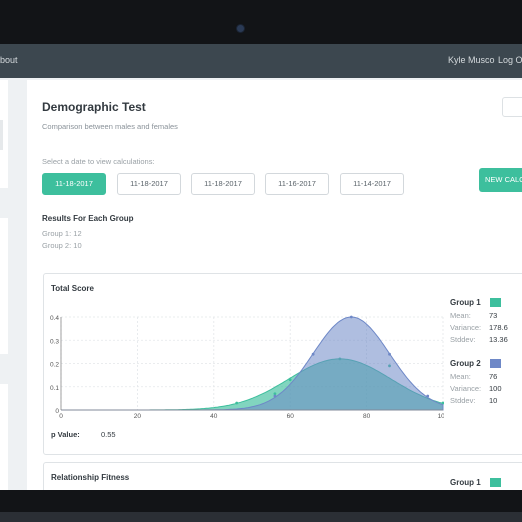 This screenshot has height=522, width=522. I want to click on options-dropdown, so click(512, 107).